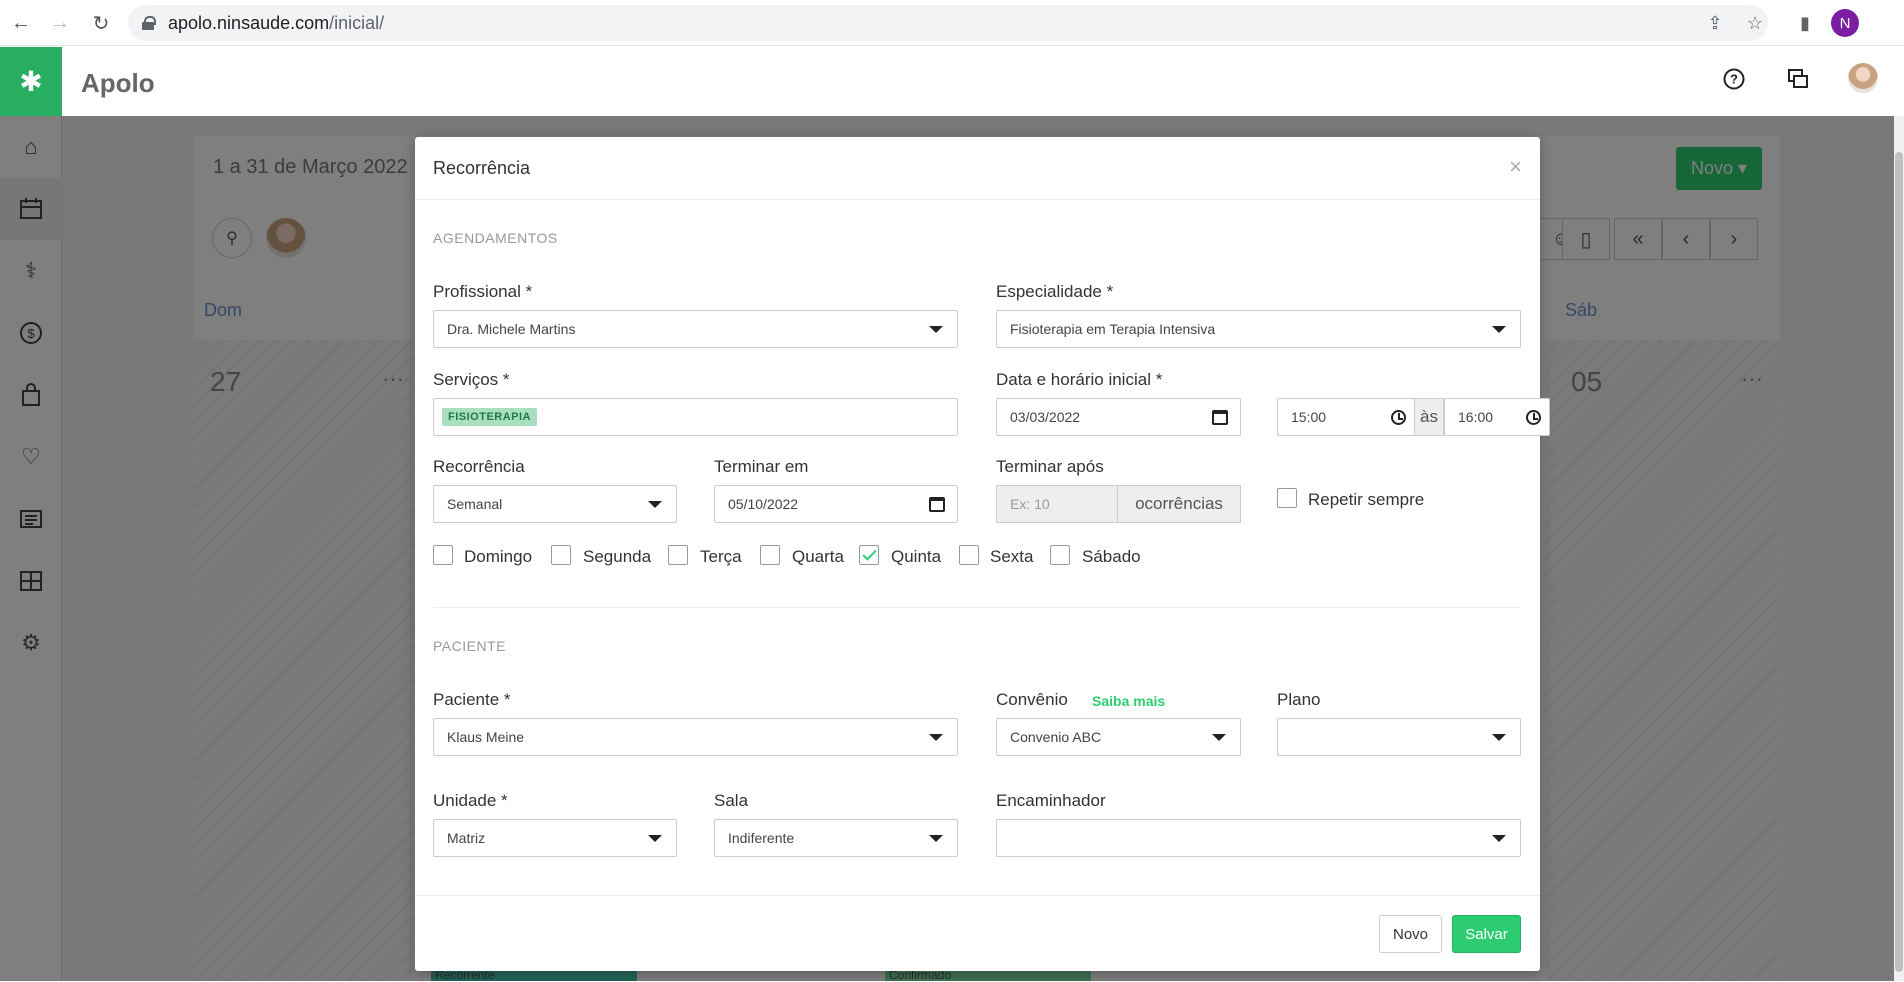 This screenshot has width=1904, height=982. What do you see at coordinates (1309, 417) in the screenshot?
I see `start-time-value: 15:00` at bounding box center [1309, 417].